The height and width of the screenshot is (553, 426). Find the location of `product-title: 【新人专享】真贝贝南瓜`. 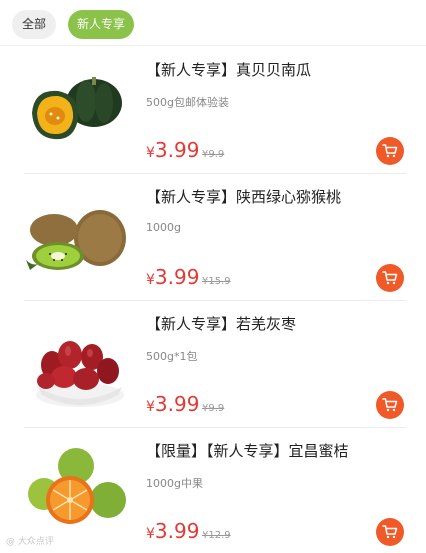

product-title: 【新人专享】真贝贝南瓜 is located at coordinates (228, 69).